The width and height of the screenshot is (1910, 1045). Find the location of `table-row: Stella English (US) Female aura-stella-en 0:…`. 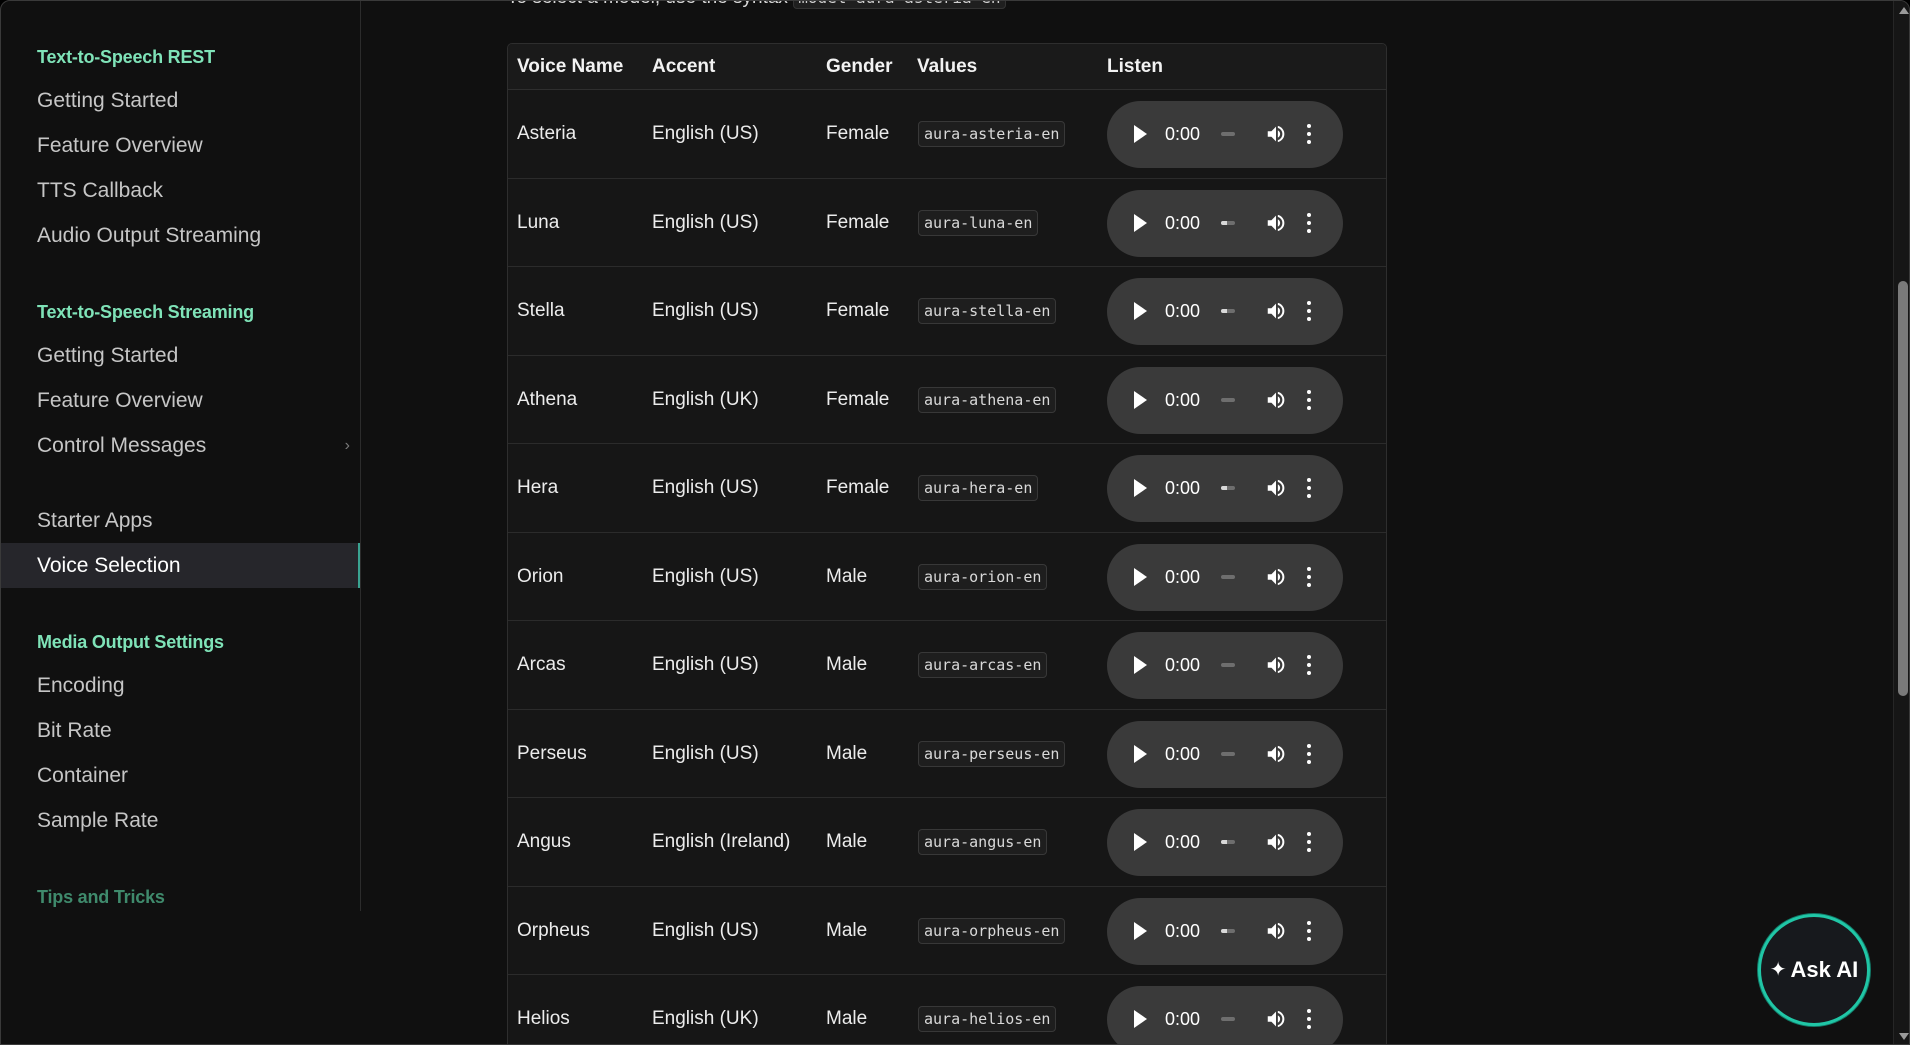

table-row: Stella English (US) Female aura-stella-en 0:… is located at coordinates (947, 311).